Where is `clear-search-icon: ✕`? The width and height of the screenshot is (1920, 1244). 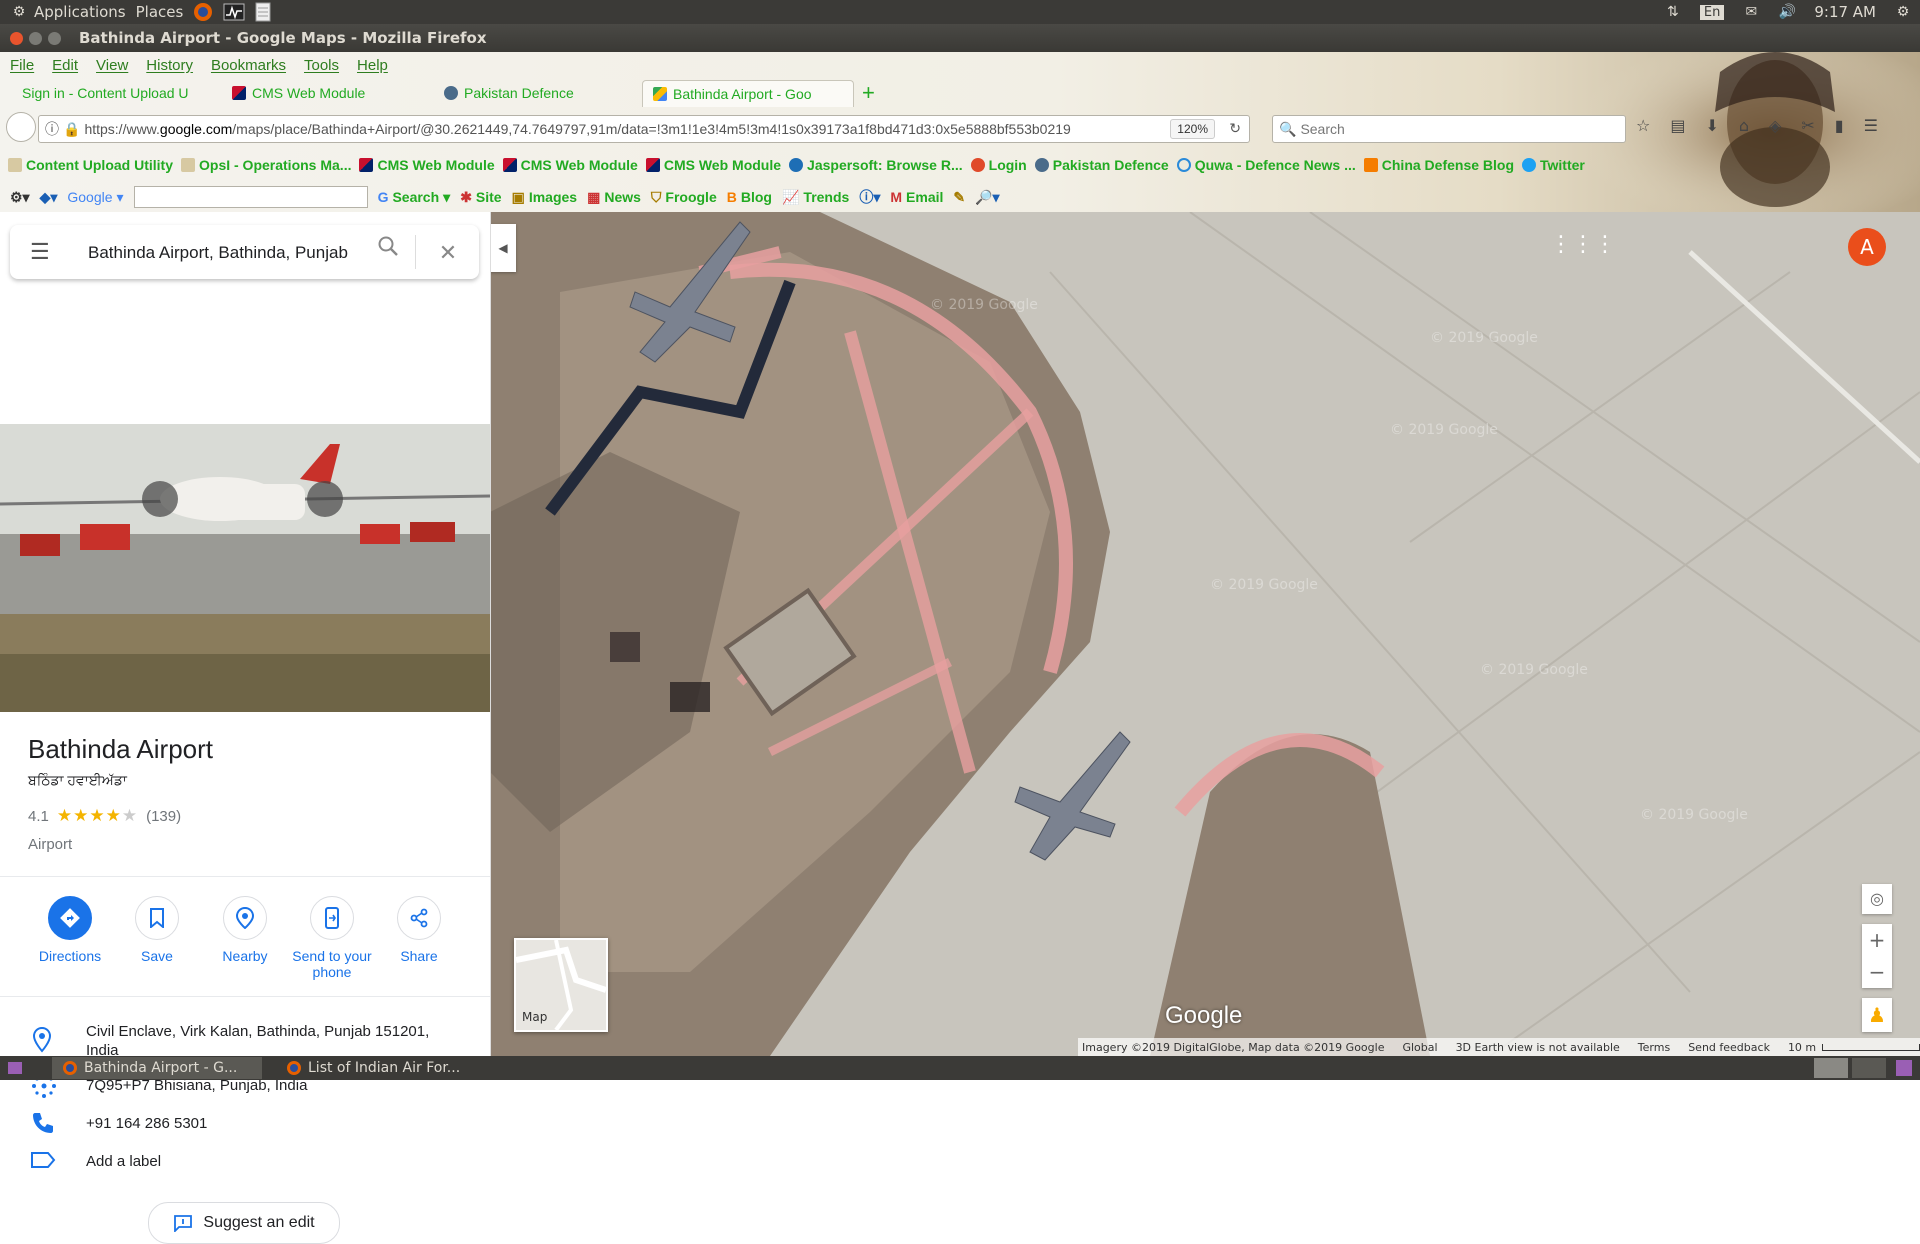 clear-search-icon: ✕ is located at coordinates (448, 253).